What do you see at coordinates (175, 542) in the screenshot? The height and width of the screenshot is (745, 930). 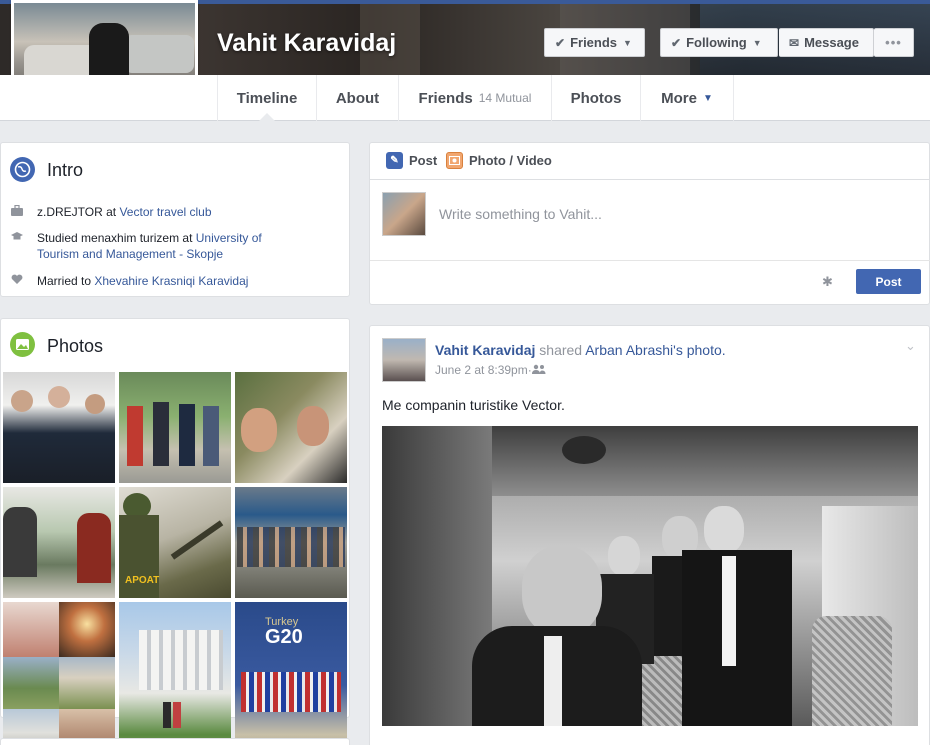 I see `photo-thumbnail: APOAT` at bounding box center [175, 542].